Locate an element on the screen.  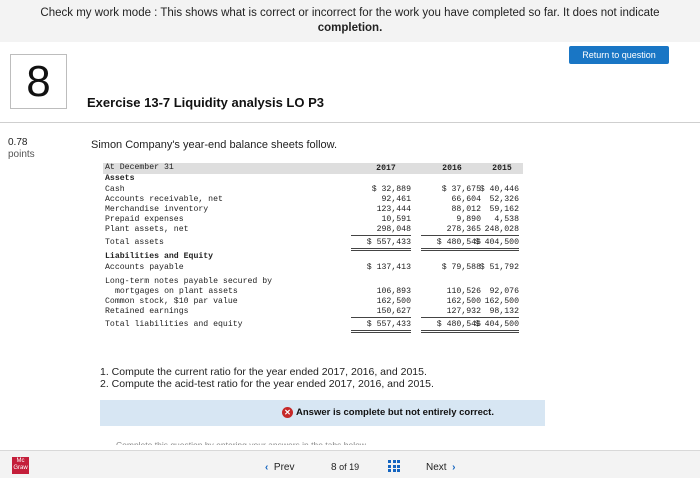
row-label: Retained earnings is located at coordinates (147, 311).